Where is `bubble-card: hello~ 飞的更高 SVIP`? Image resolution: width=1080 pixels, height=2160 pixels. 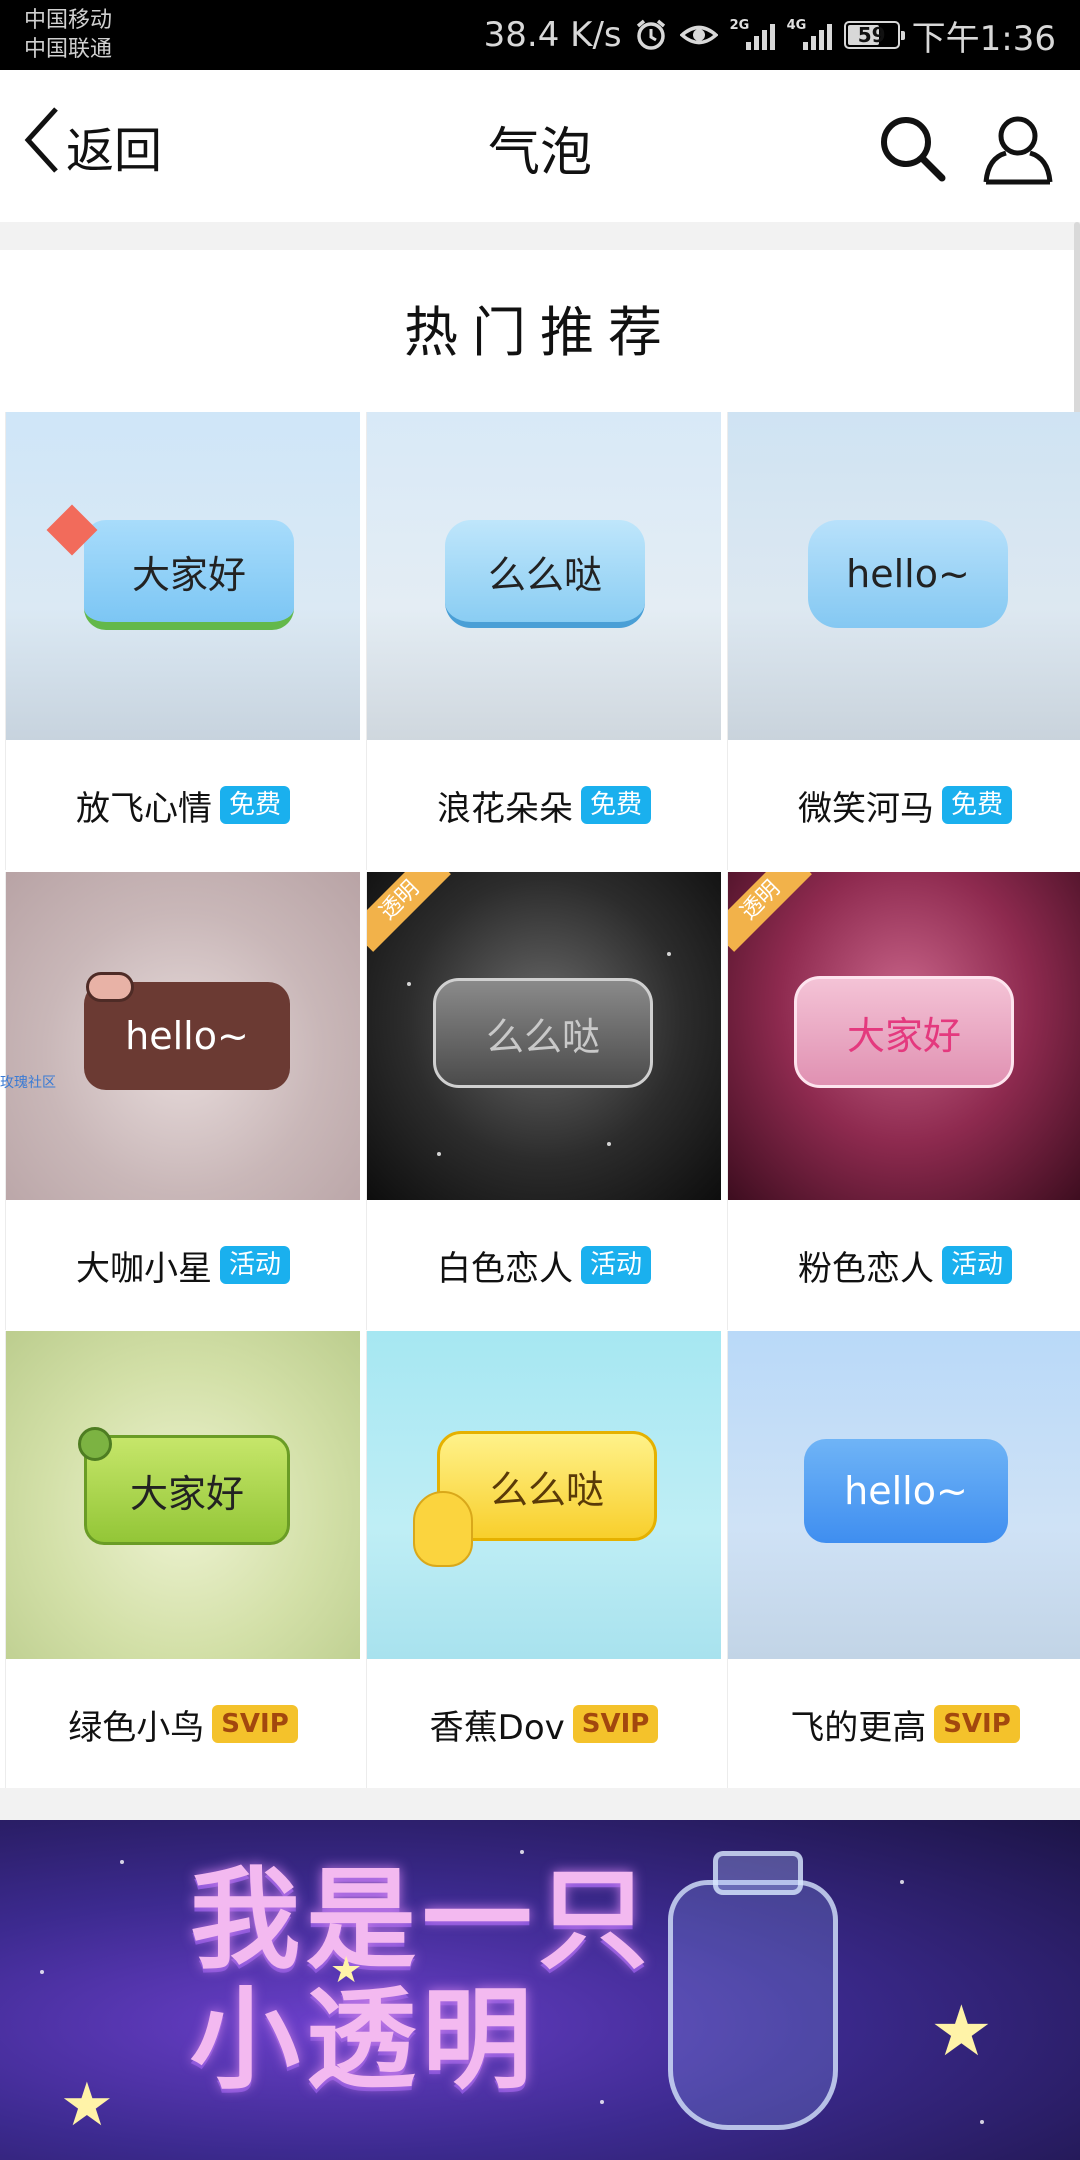 bubble-card: hello~ 飞的更高 SVIP is located at coordinates (903, 1560).